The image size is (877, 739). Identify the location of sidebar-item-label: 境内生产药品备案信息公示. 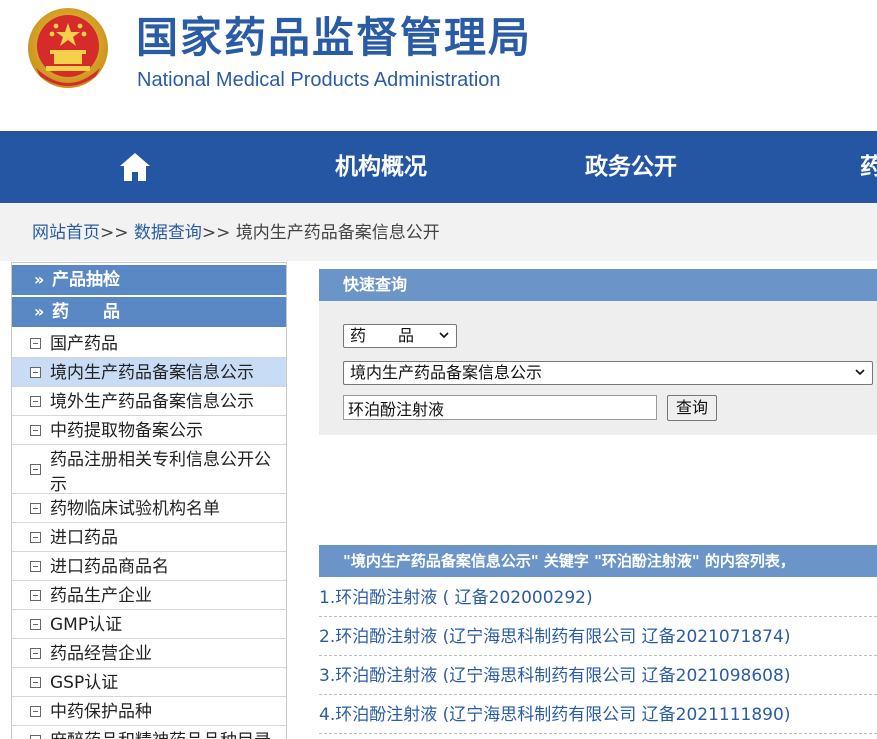
(152, 373).